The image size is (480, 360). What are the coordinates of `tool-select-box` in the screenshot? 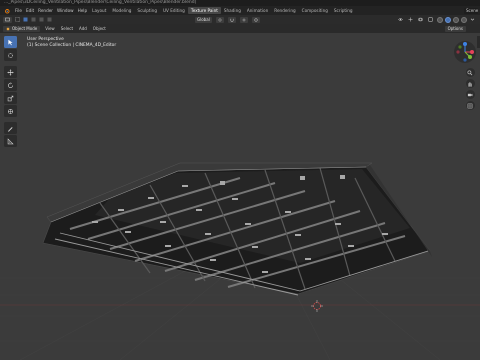 It's located at (10, 42).